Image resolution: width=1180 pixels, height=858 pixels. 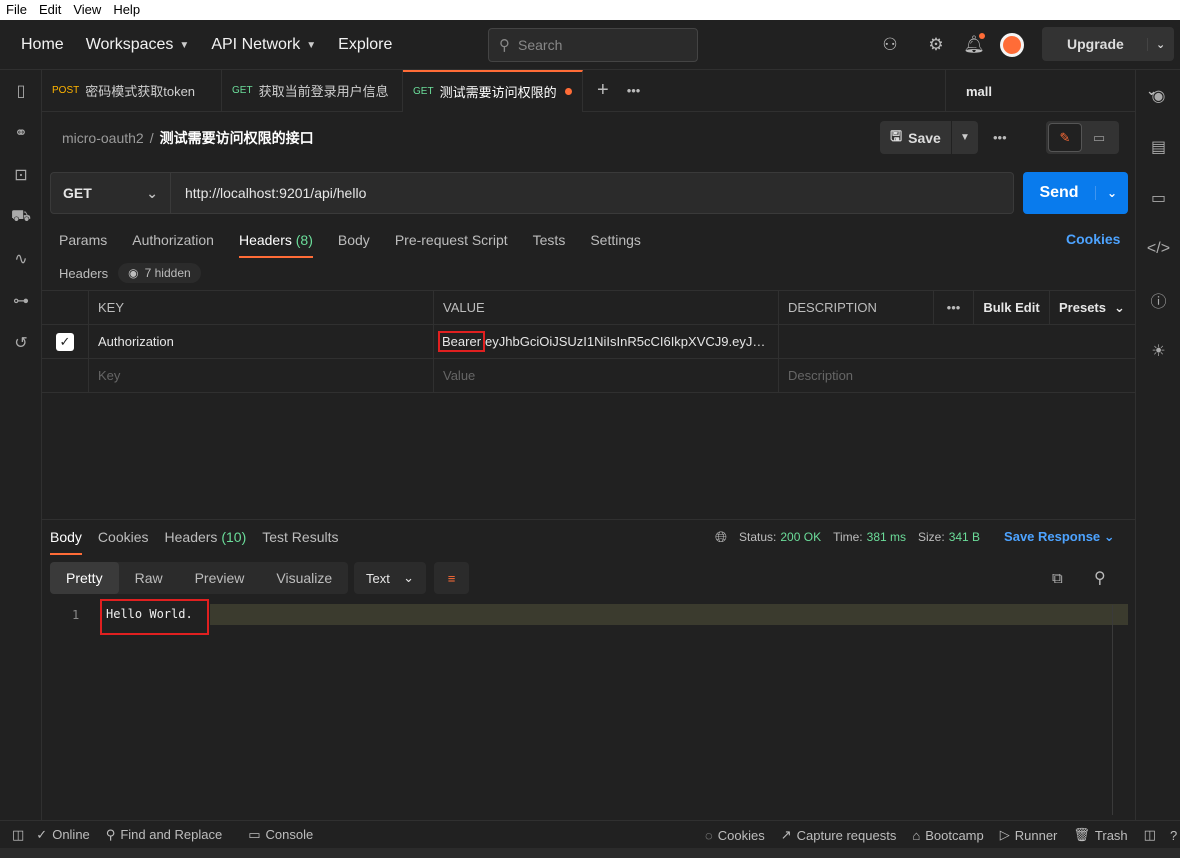 What do you see at coordinates (634, 90) in the screenshot?
I see `more-tabs-icon: •••` at bounding box center [634, 90].